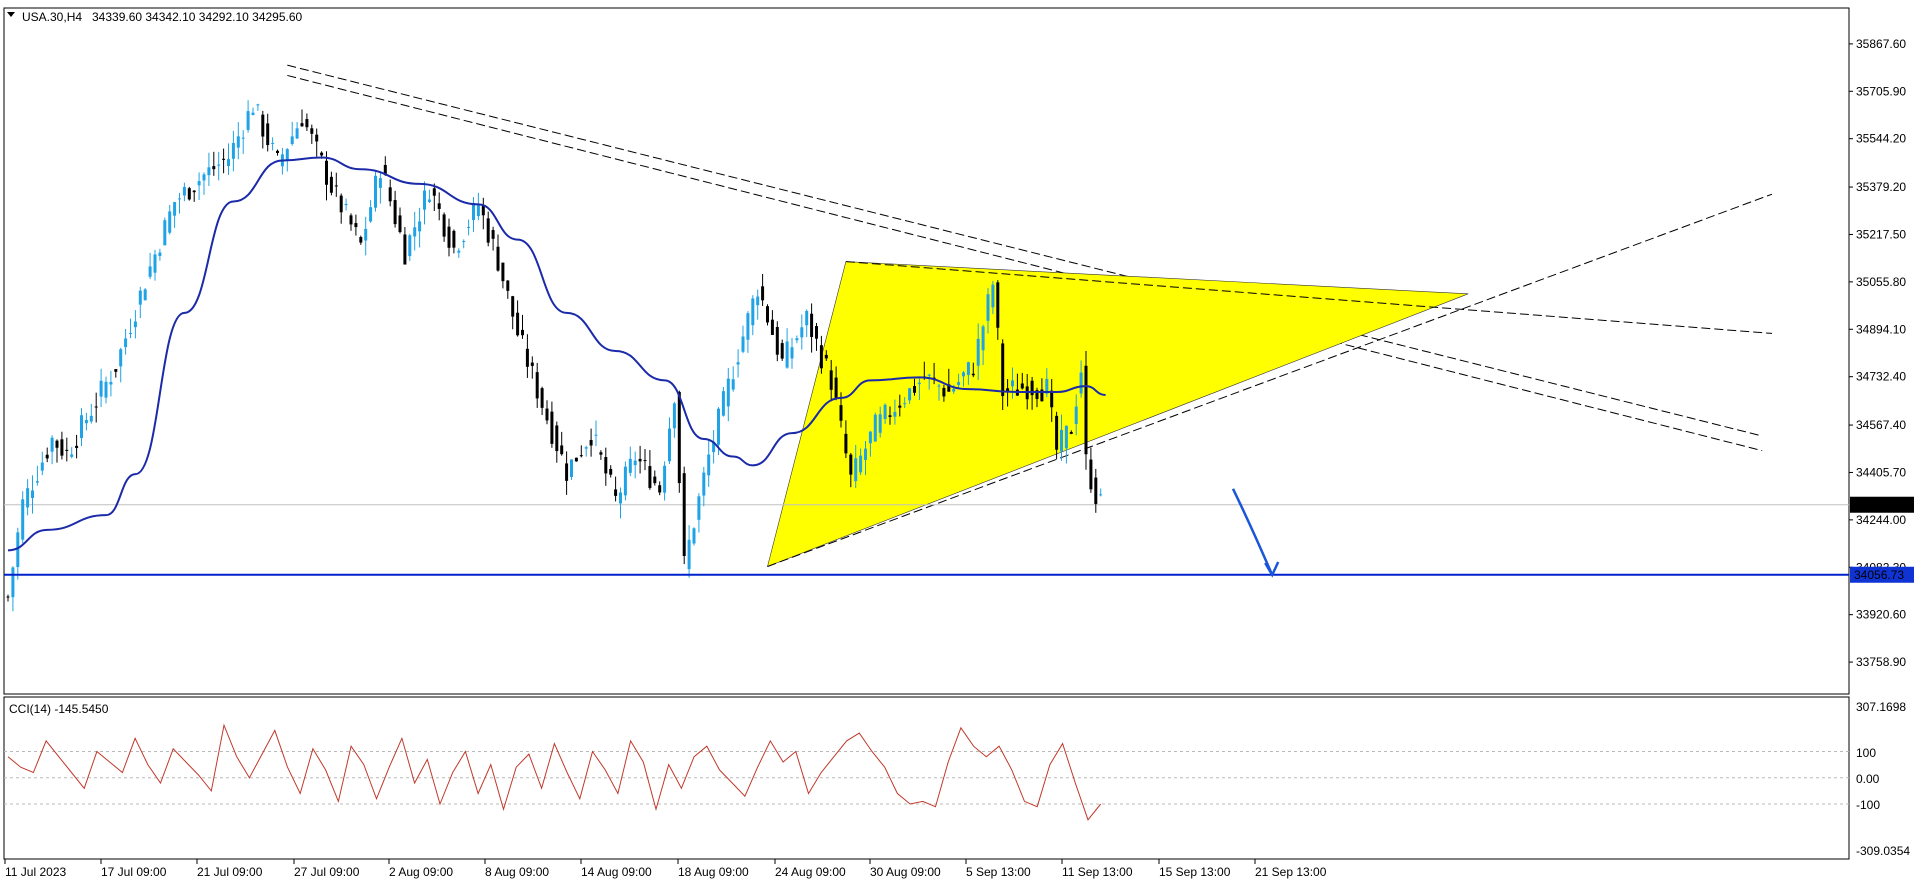  What do you see at coordinates (1868, 805) in the screenshot?
I see `cci-axis-label-minus-100: -100` at bounding box center [1868, 805].